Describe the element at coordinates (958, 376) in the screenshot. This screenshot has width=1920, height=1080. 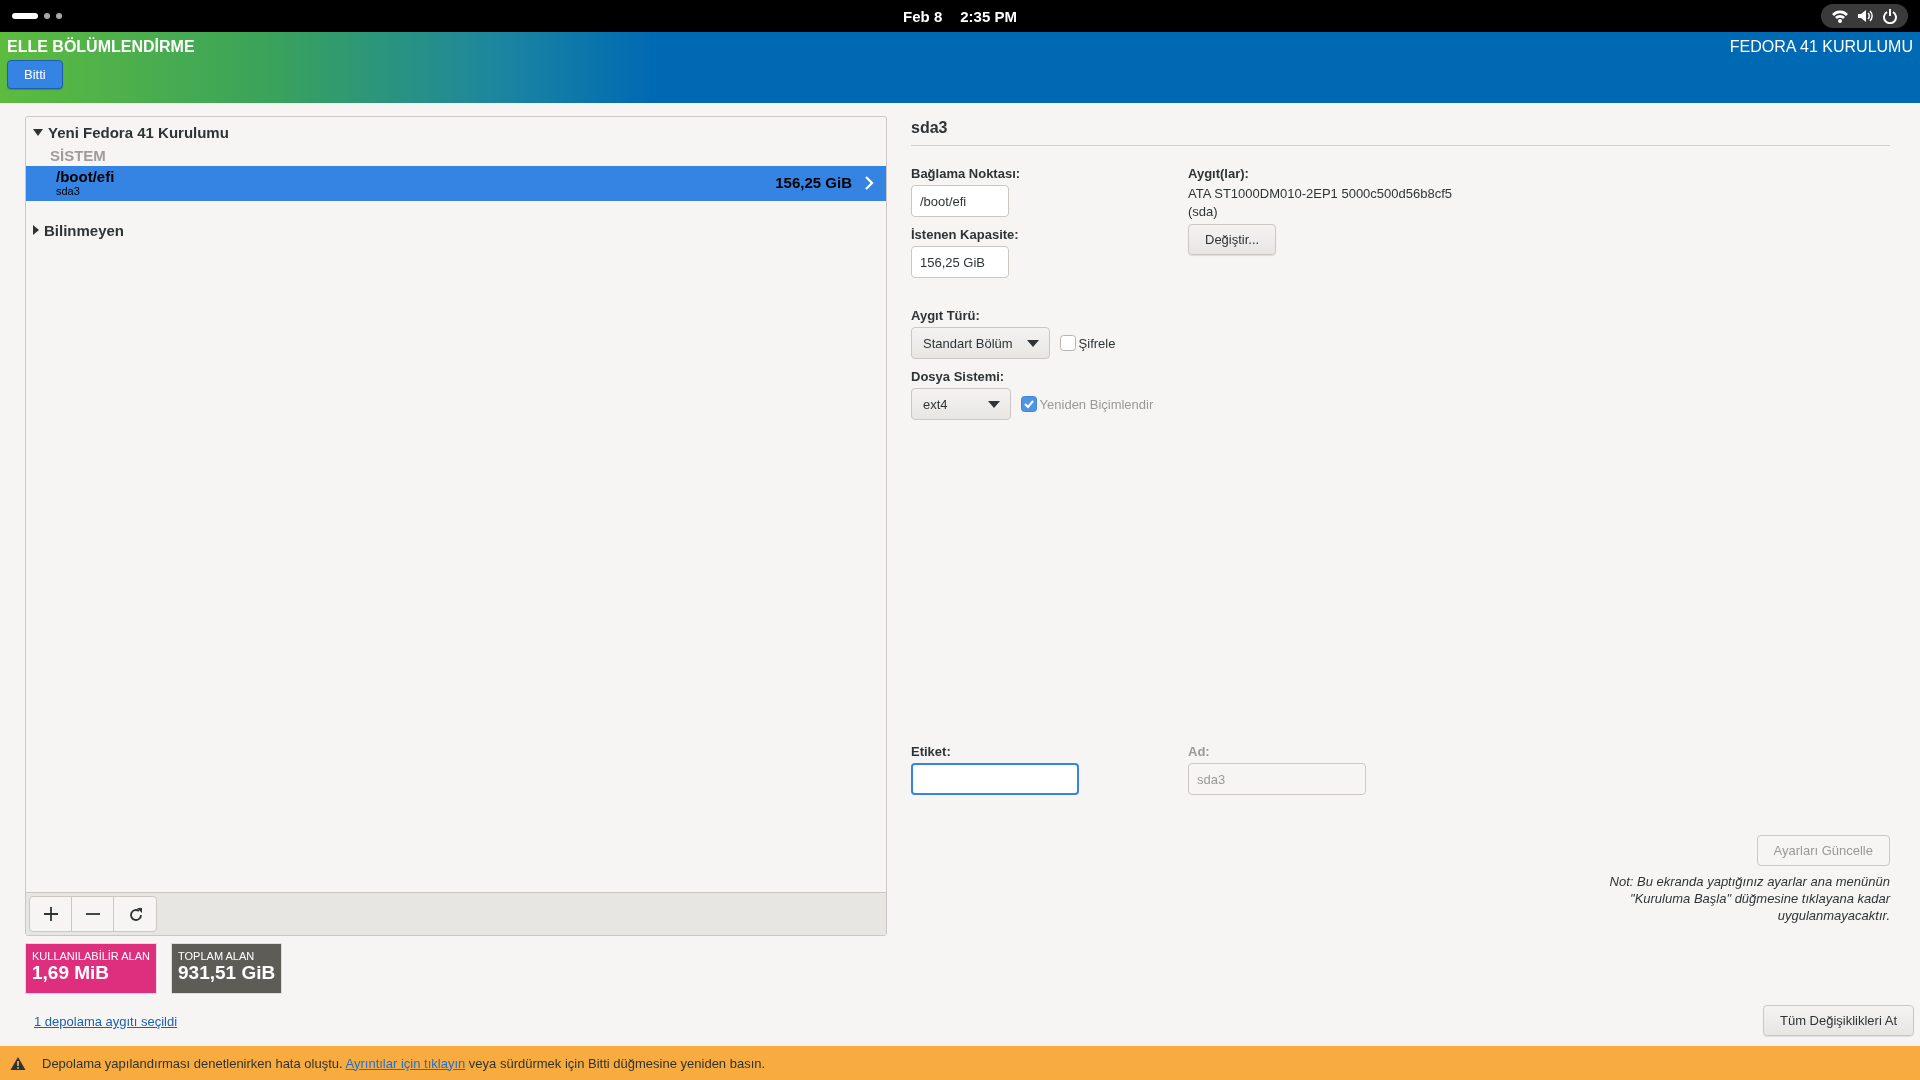
I see `field-label: Dosya Sistemi:` at that location.